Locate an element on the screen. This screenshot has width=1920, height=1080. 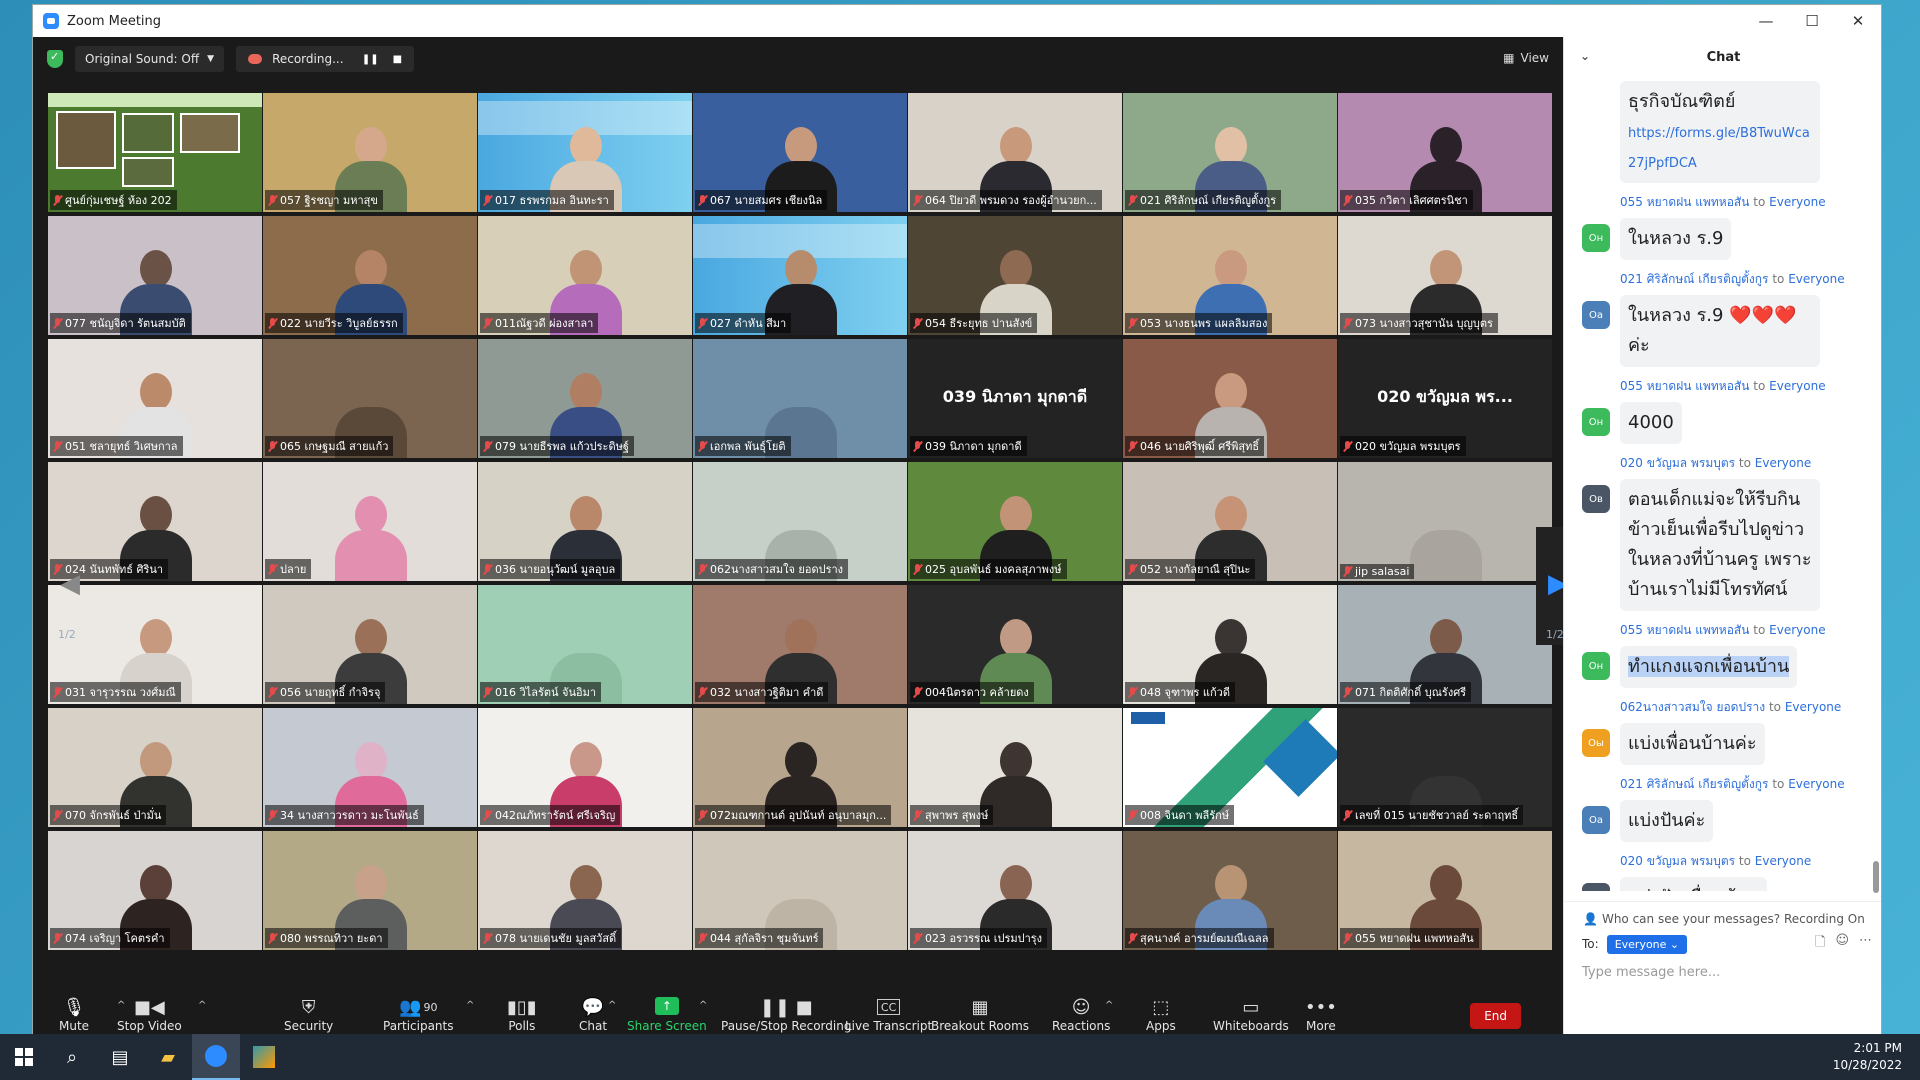
video-tile: 054 ธีระยุทธ ปานสังข์ is located at coordinates (1015, 275).